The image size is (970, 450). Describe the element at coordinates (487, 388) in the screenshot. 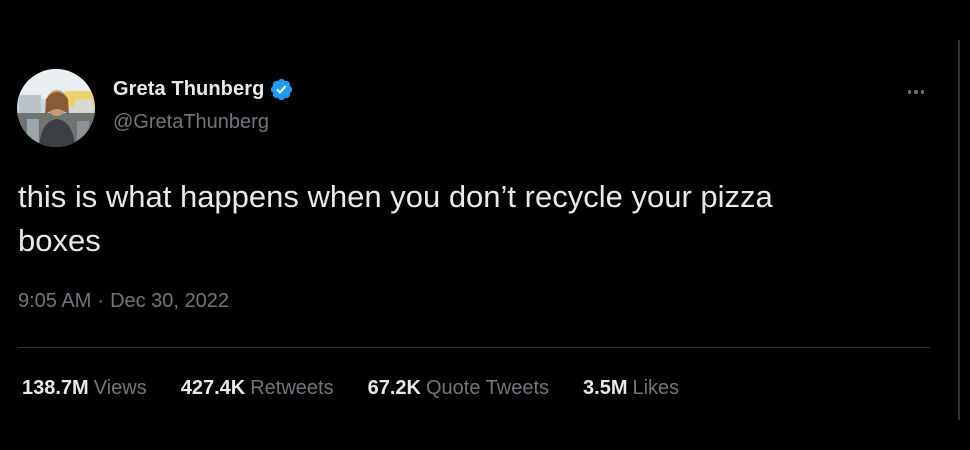

I see `quote-tweets-label: Quote Tweets` at that location.